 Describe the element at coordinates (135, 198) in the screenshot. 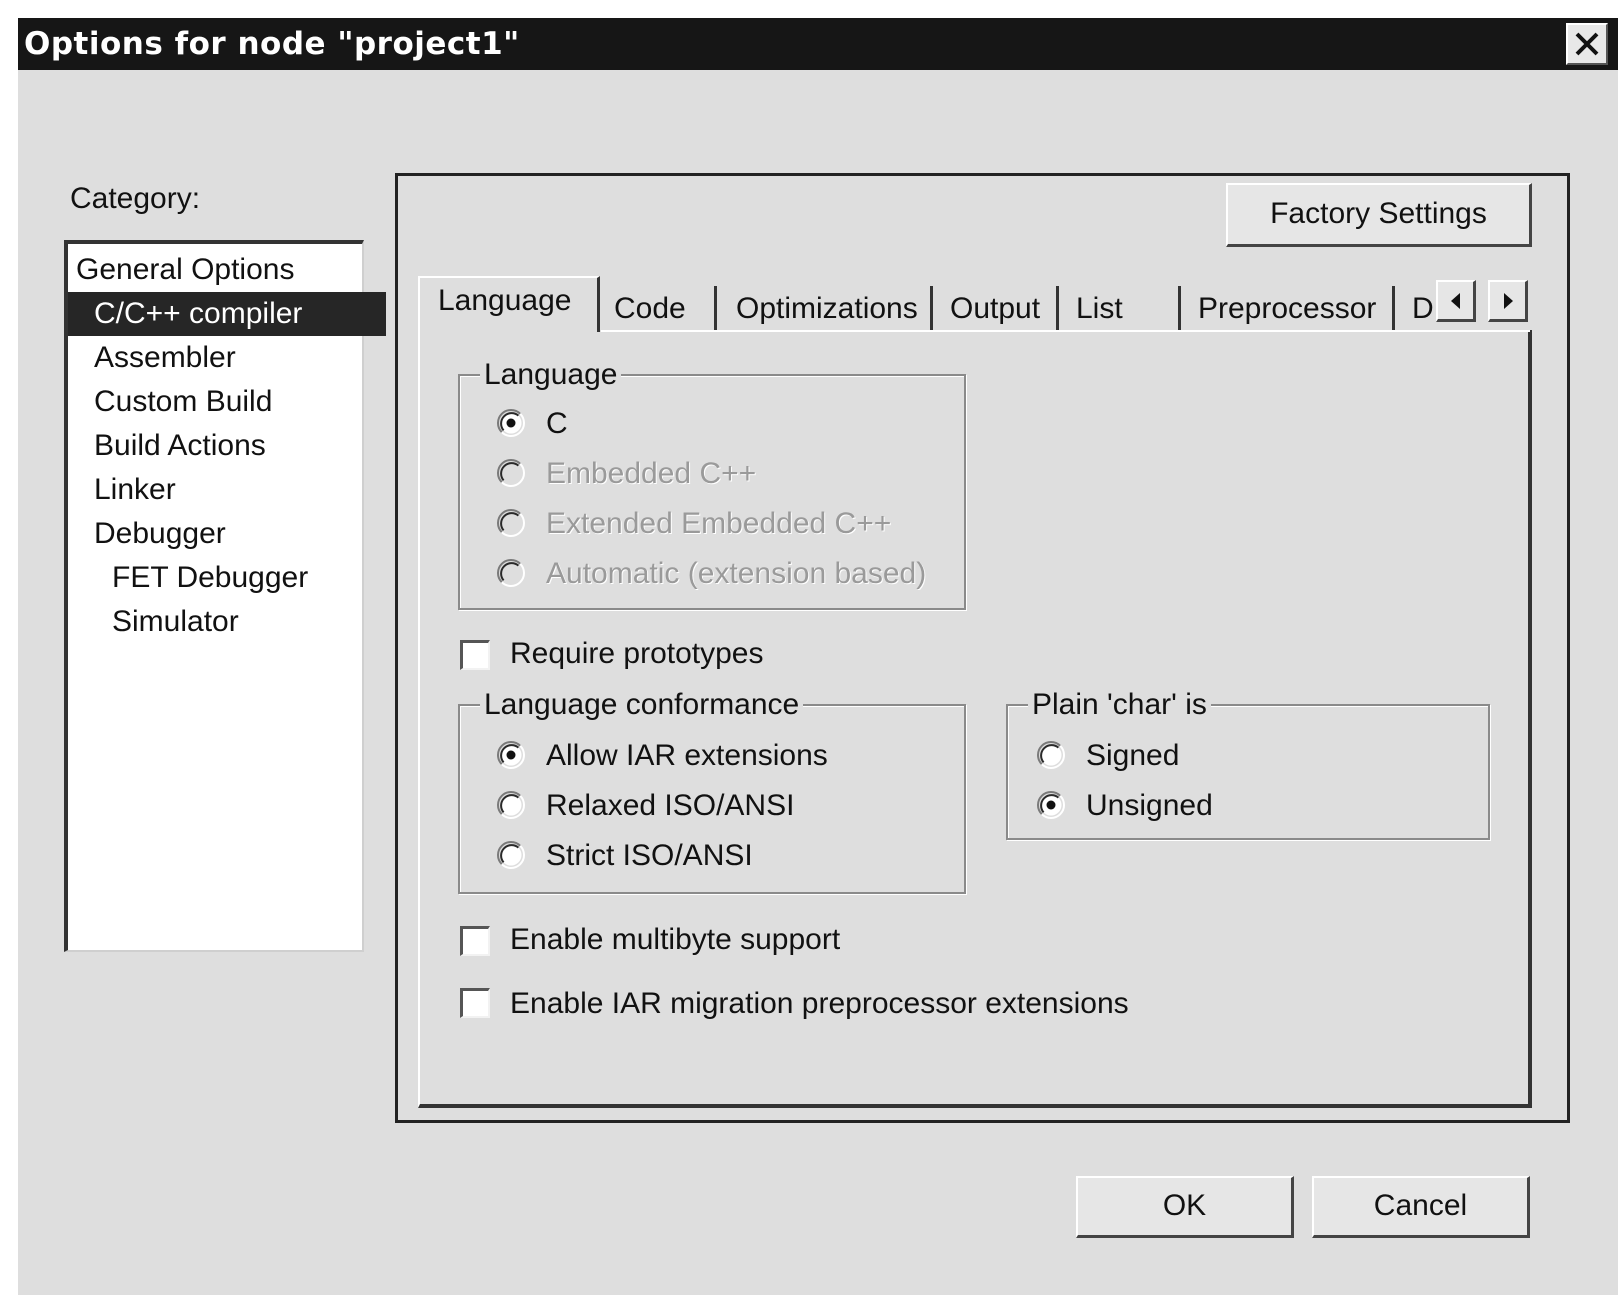

I see `category-label: Category:` at that location.